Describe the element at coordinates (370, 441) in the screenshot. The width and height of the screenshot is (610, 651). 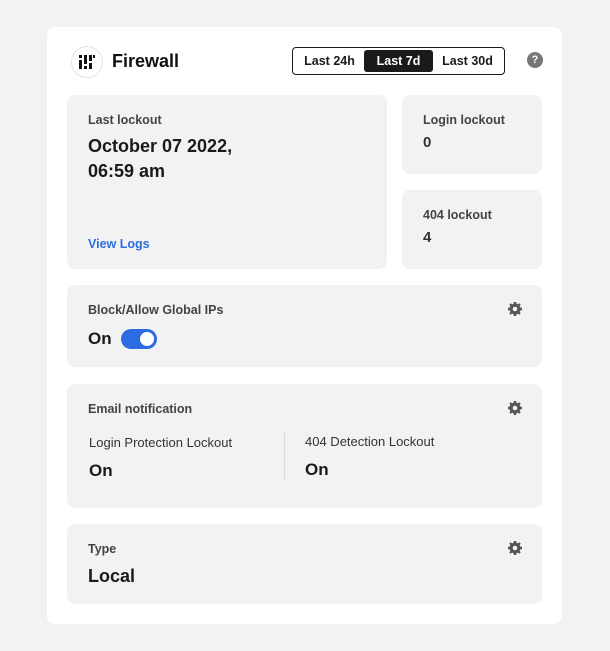
I see `detection-404-lockout-label: 404 Detection Lockout` at that location.